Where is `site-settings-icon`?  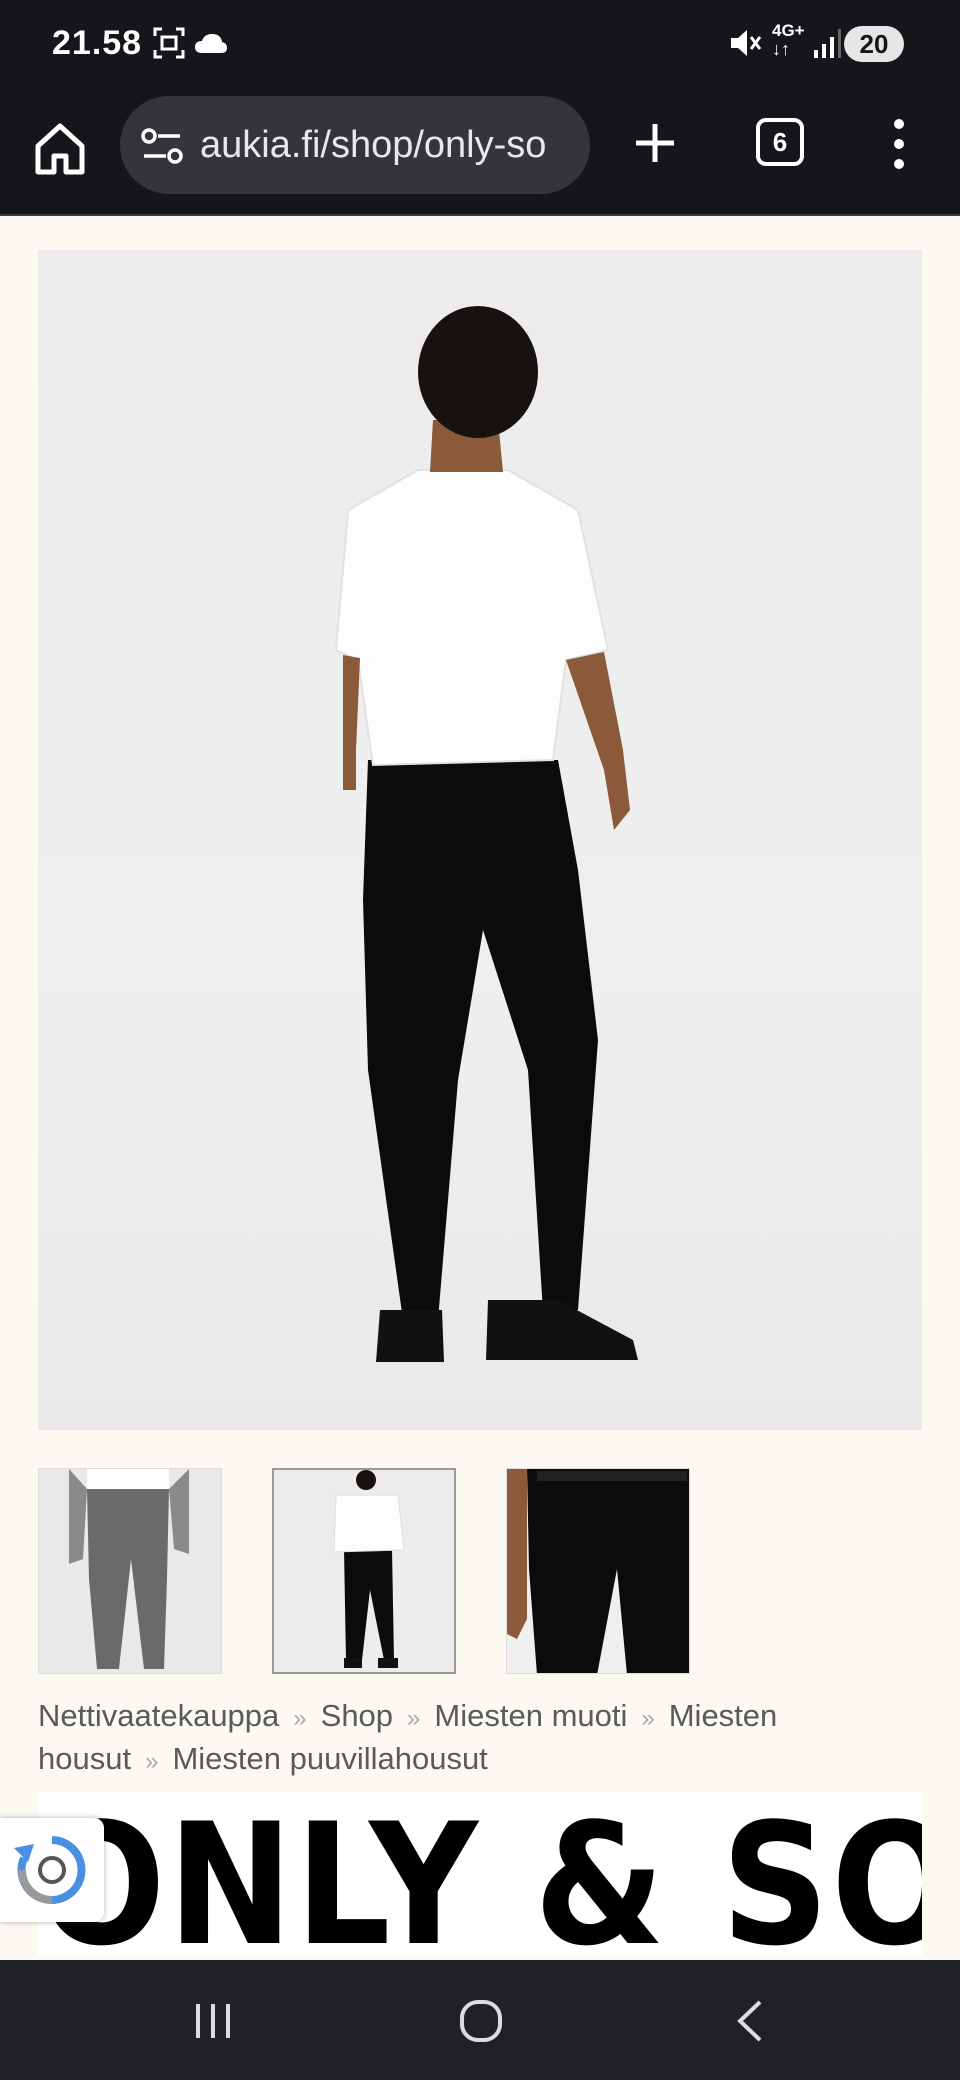 site-settings-icon is located at coordinates (162, 146).